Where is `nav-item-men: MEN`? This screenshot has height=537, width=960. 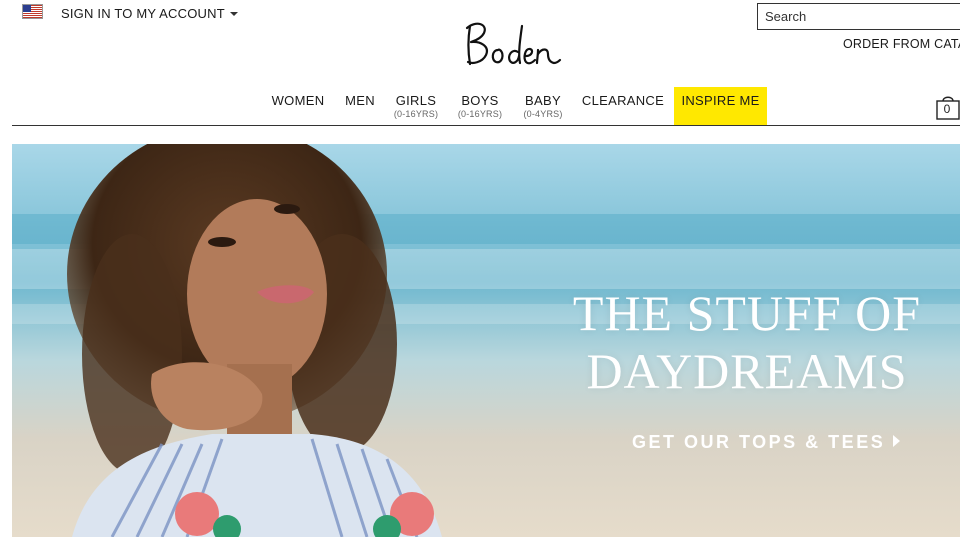
nav-item-men: MEN is located at coordinates (360, 106).